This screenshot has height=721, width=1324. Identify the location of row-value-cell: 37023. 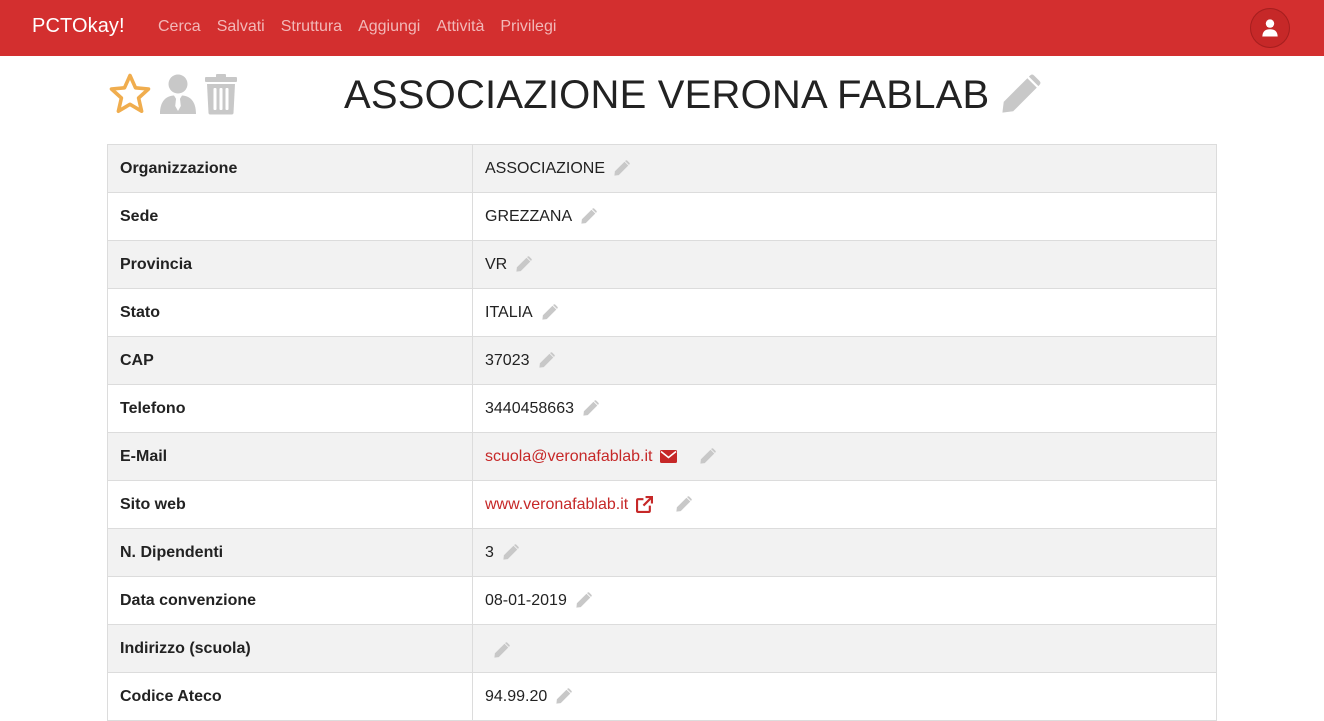
(844, 360).